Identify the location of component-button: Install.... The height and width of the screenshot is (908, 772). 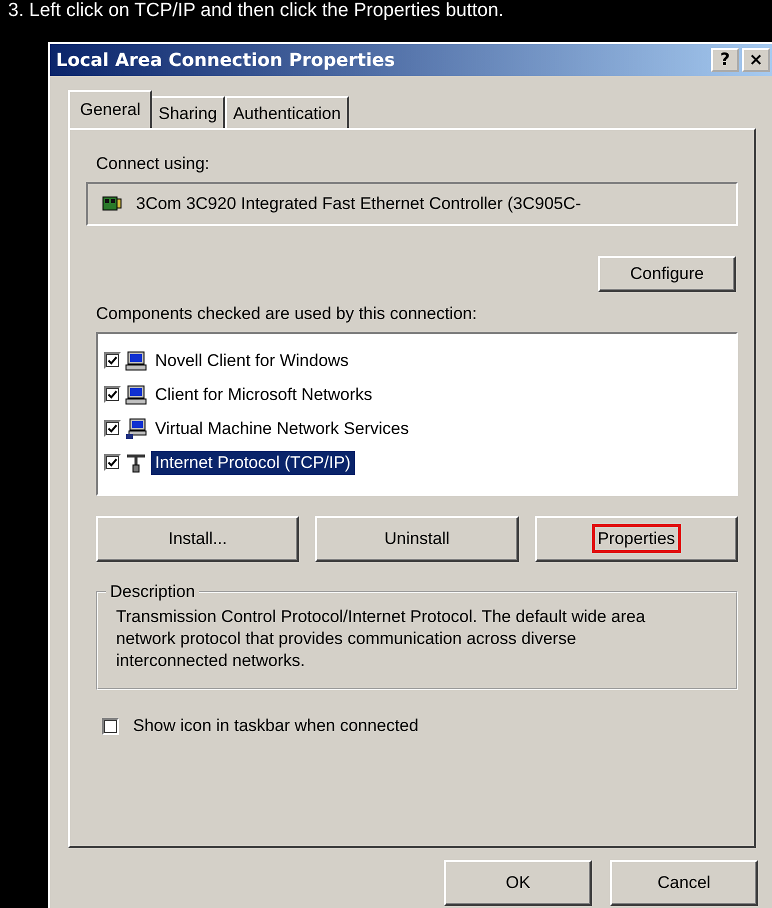
(198, 539).